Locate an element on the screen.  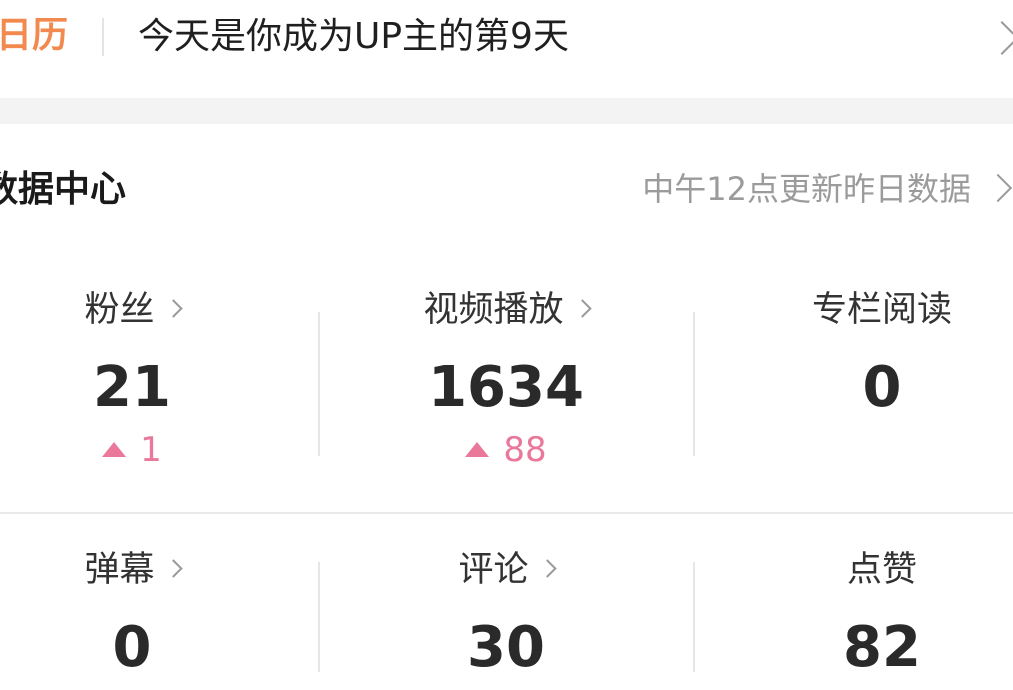
stat-danmaku: 弹幕 0 is located at coordinates (160, 613).